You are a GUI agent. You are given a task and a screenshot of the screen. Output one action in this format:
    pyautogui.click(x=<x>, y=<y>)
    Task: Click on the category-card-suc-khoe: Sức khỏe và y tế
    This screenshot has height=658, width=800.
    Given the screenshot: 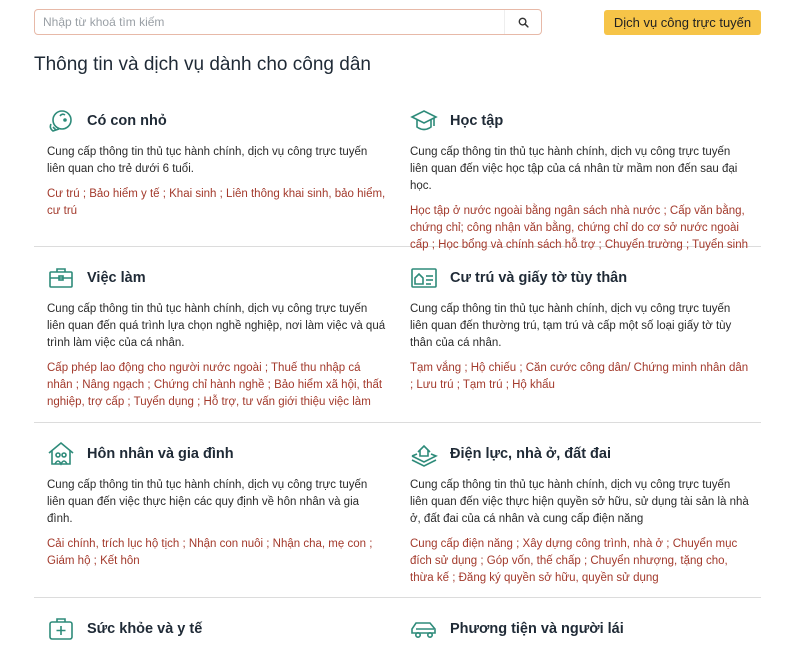 What is the action you would take?
    pyautogui.click(x=215, y=636)
    